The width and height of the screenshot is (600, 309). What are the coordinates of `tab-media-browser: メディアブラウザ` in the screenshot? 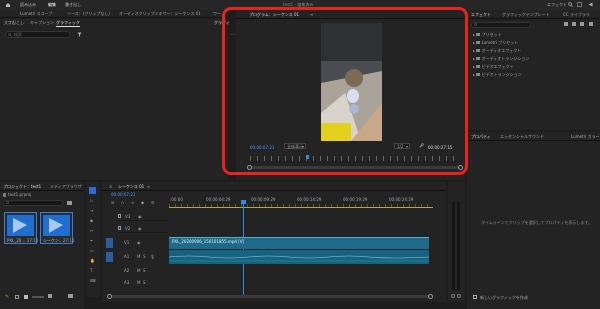 It's located at (66, 187).